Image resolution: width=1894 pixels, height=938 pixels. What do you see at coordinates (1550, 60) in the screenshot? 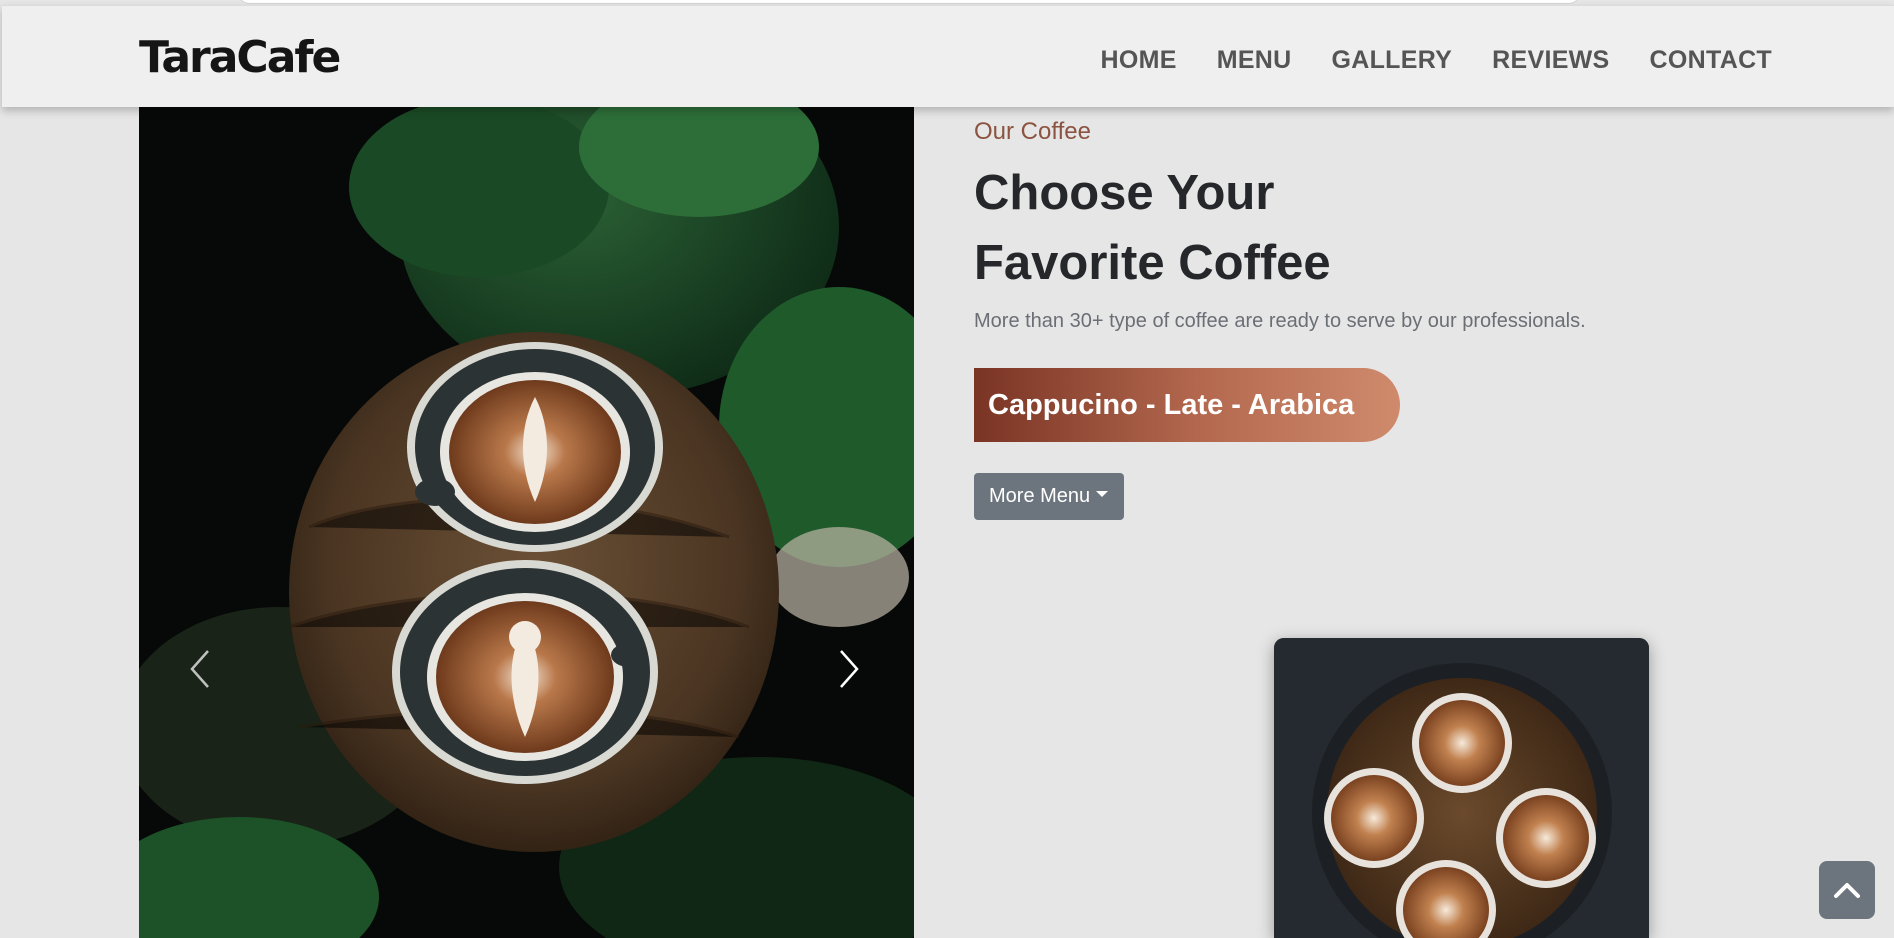
I see `nav-reviews: REVIEWS` at bounding box center [1550, 60].